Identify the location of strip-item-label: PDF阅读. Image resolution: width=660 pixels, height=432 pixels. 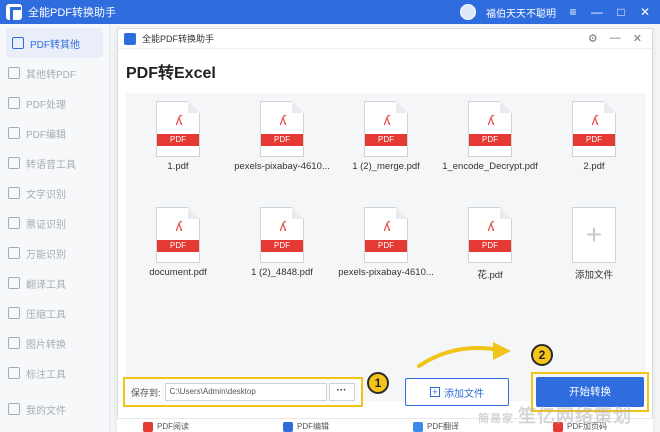
(173, 426).